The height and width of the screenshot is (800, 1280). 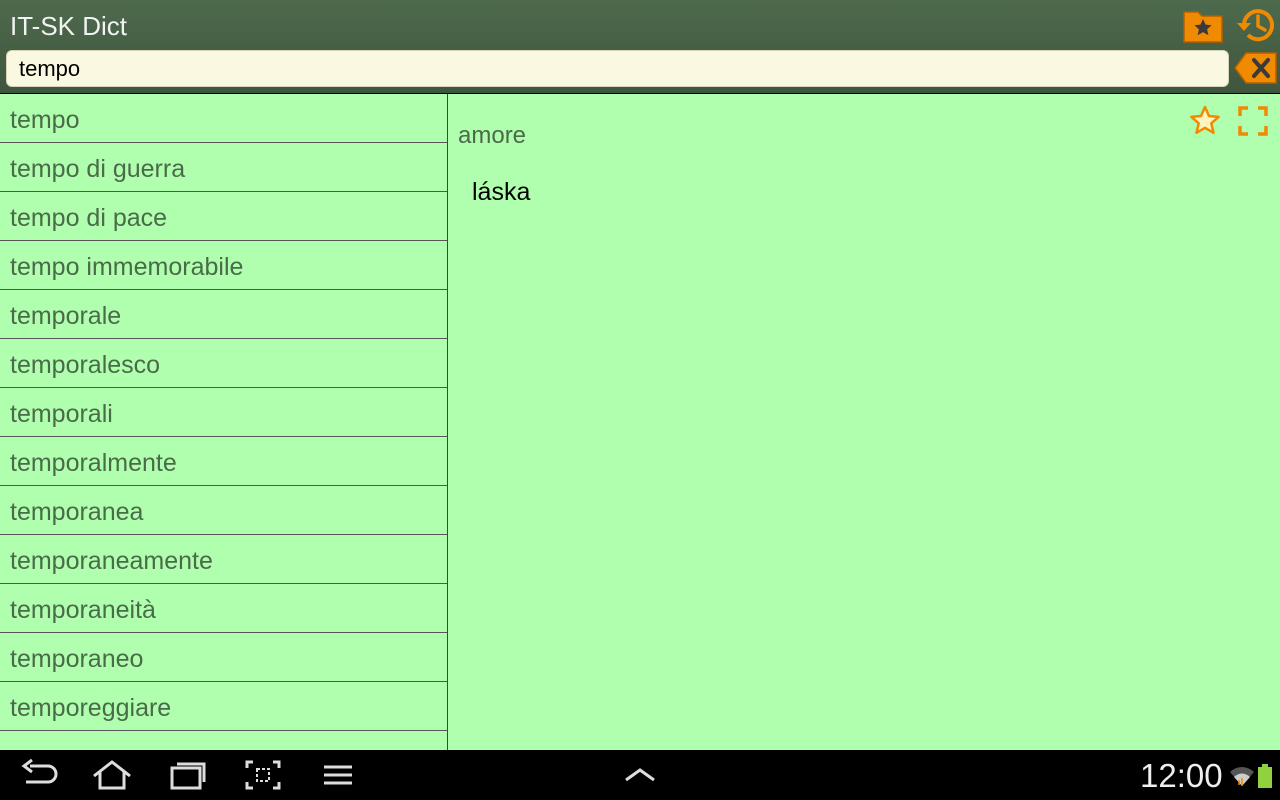 I want to click on list-item: temporaneo, so click(x=223, y=657).